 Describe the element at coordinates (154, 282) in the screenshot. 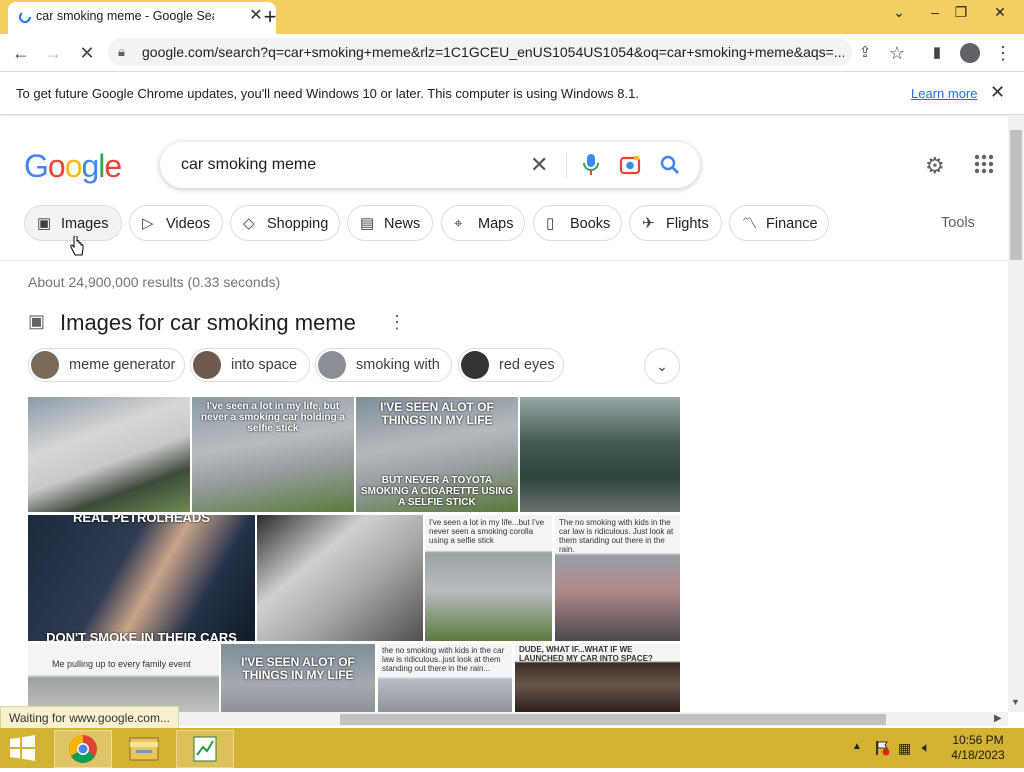

I see `results-count: About 24,900,000 results (0.33 seconds)` at that location.